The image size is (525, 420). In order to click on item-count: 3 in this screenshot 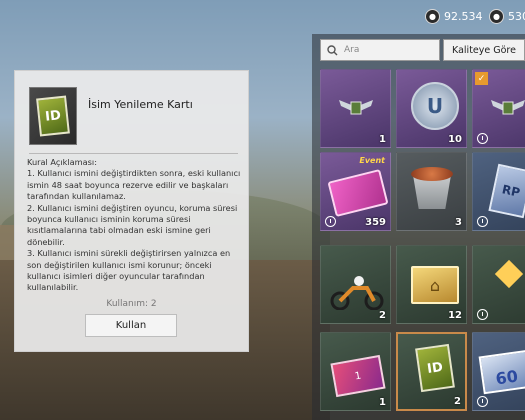, I will do `click(458, 222)`.